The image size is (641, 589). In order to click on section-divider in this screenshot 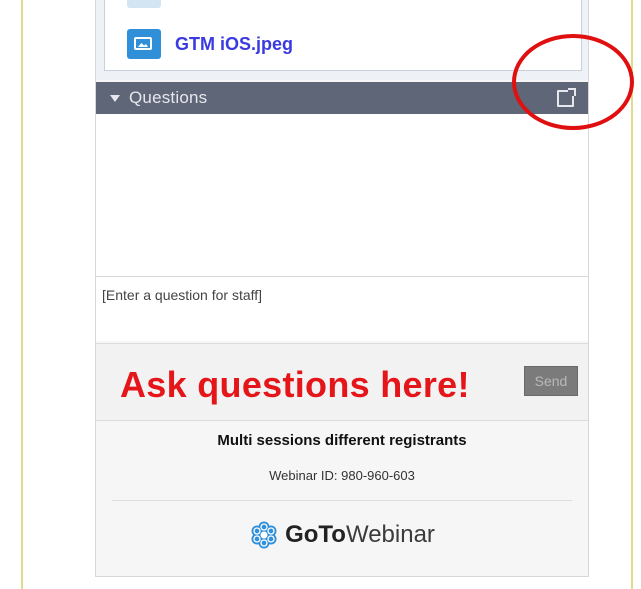, I will do `click(342, 500)`.